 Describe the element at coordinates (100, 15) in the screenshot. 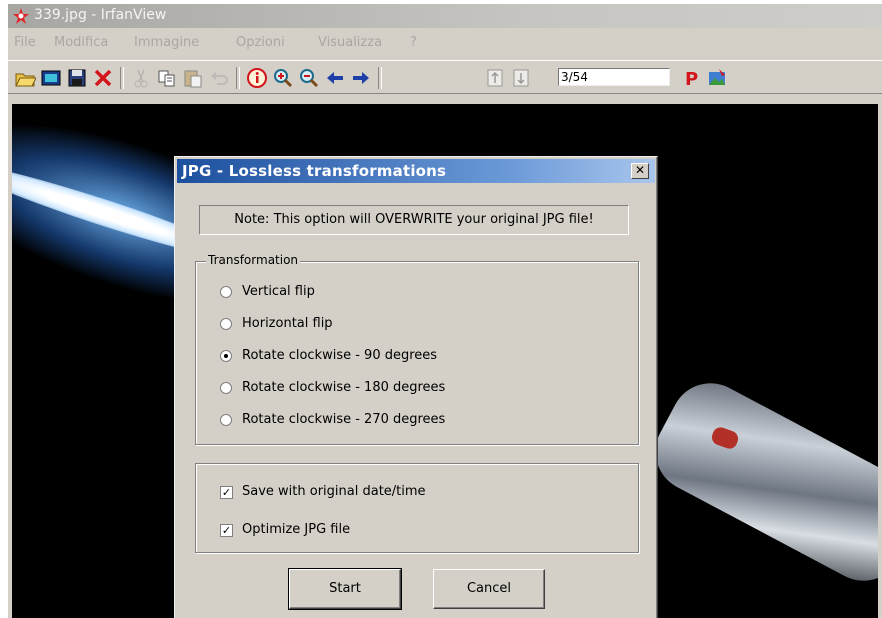

I see `window-title: 339.jpg - IrfanView` at that location.